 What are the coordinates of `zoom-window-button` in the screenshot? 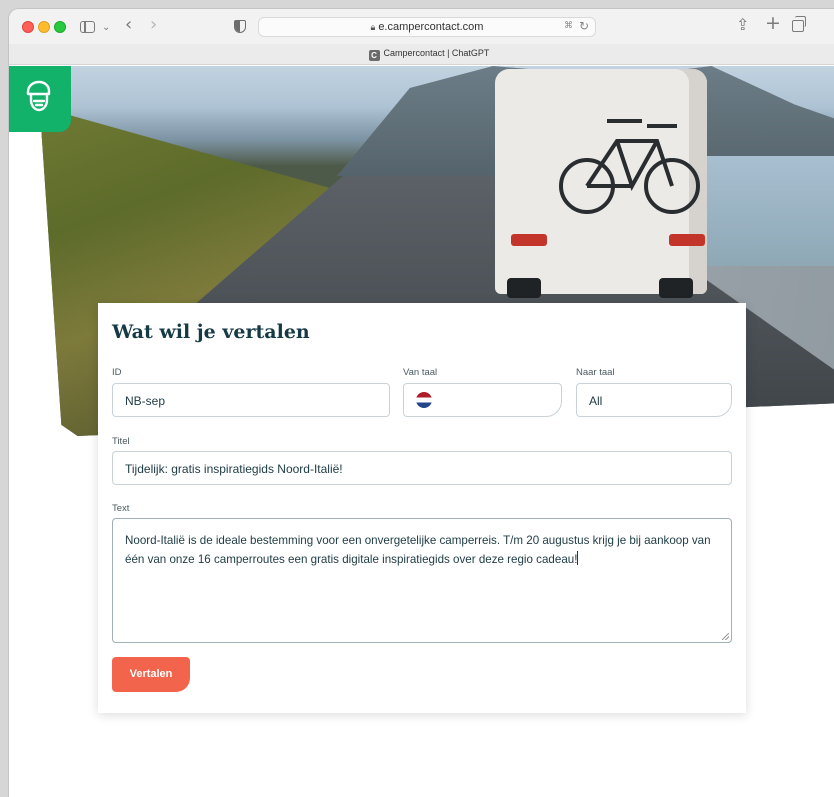 It's located at (60, 27).